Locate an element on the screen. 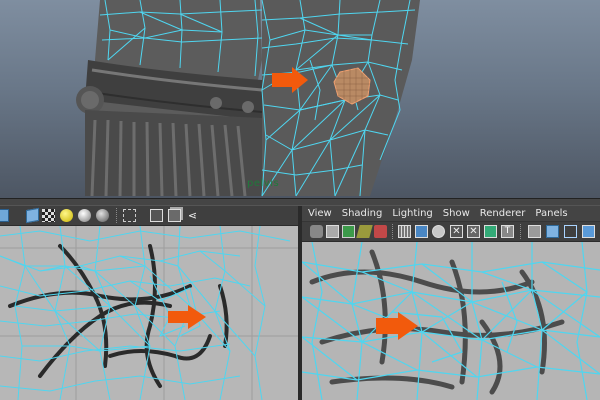 The width and height of the screenshot is (600, 400). copy-icon is located at coordinates (174, 215).